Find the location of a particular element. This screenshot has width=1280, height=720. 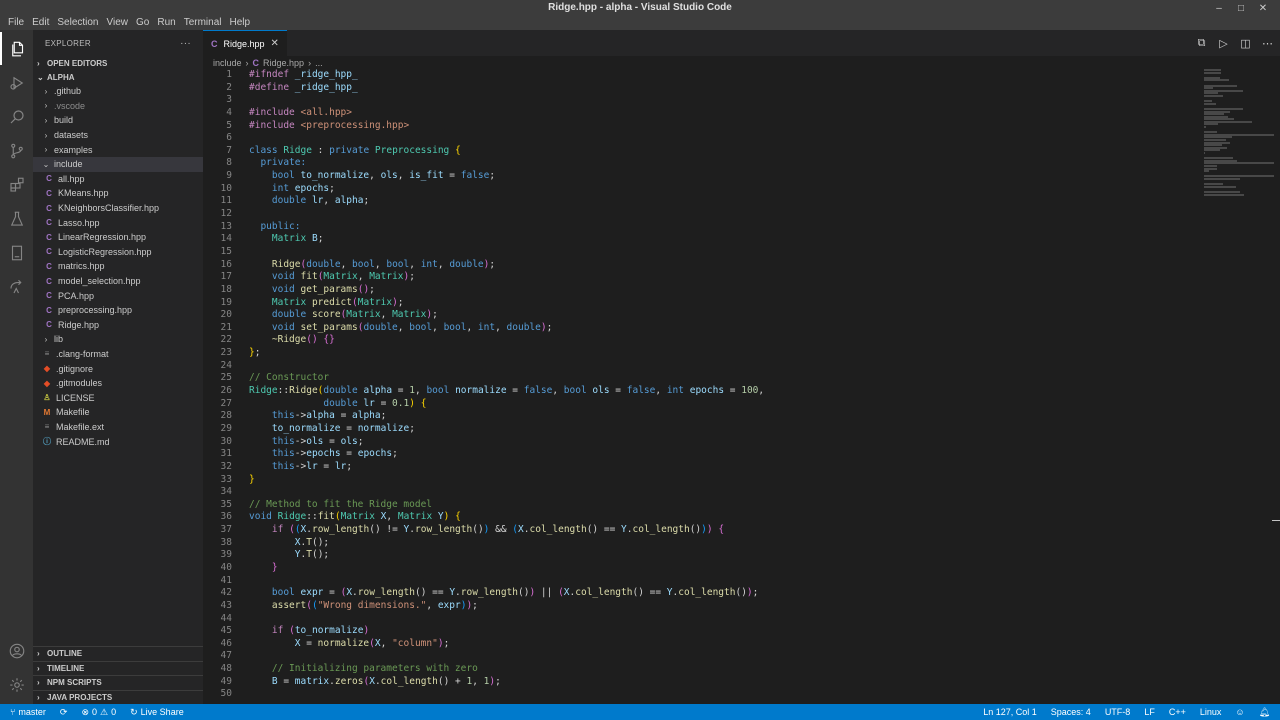

end-of-line: LF is located at coordinates (1149, 712).